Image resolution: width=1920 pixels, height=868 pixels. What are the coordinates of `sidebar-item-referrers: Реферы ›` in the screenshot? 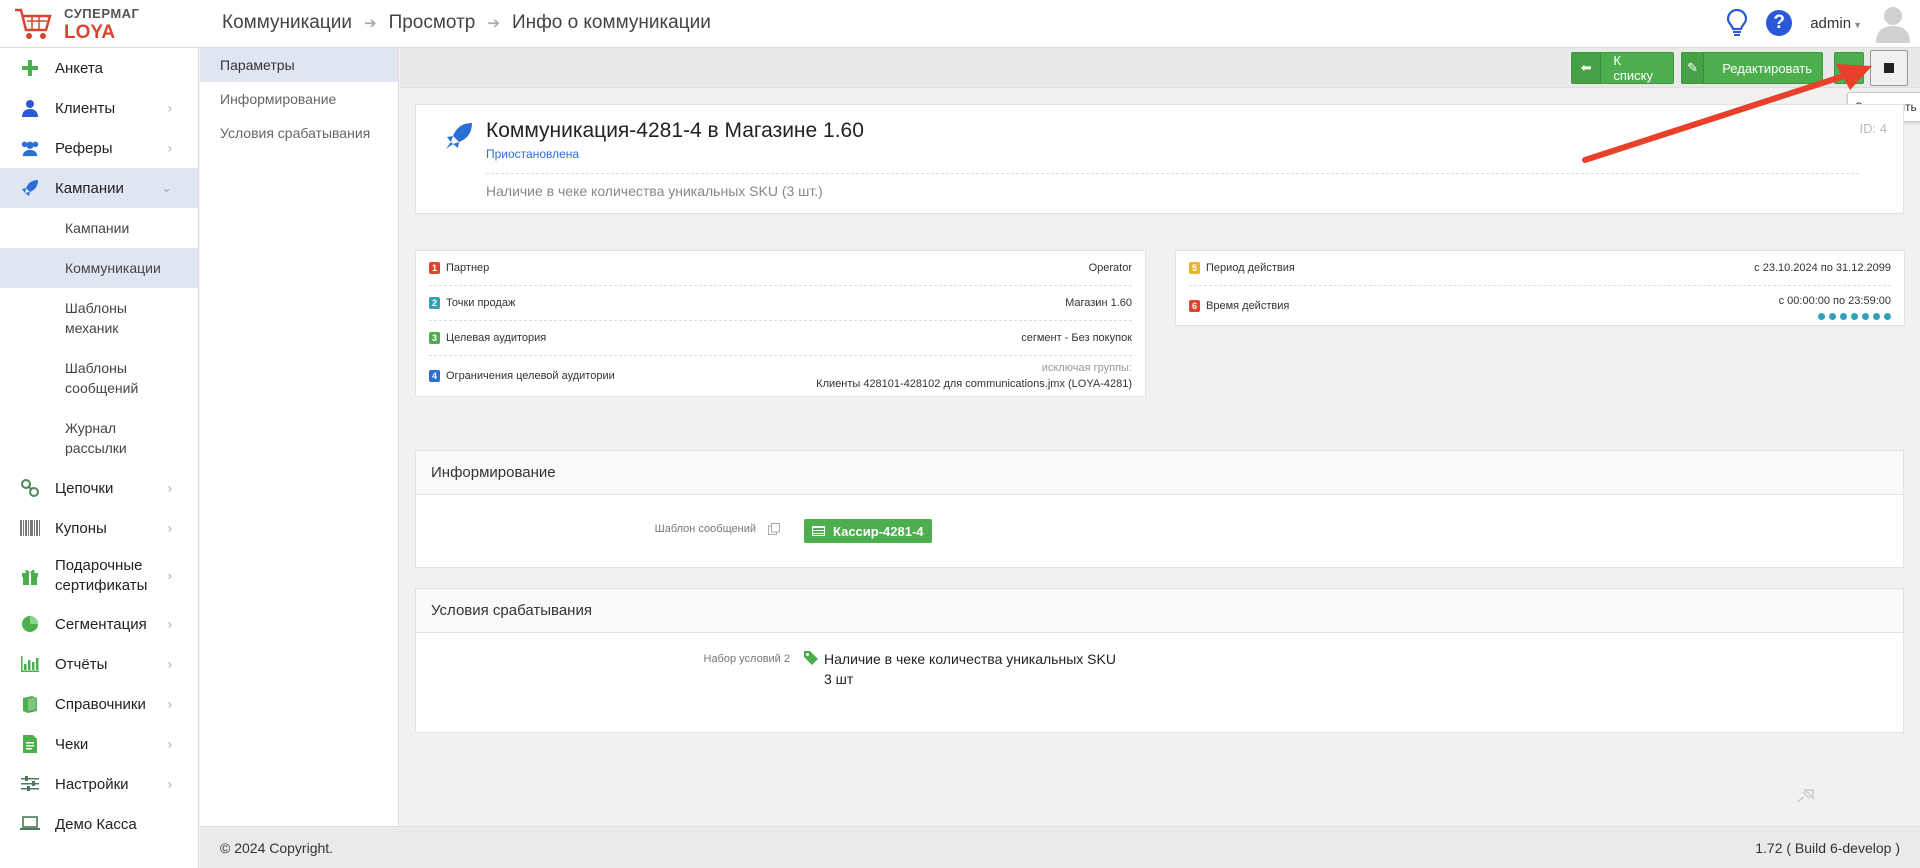 It's located at (99, 148).